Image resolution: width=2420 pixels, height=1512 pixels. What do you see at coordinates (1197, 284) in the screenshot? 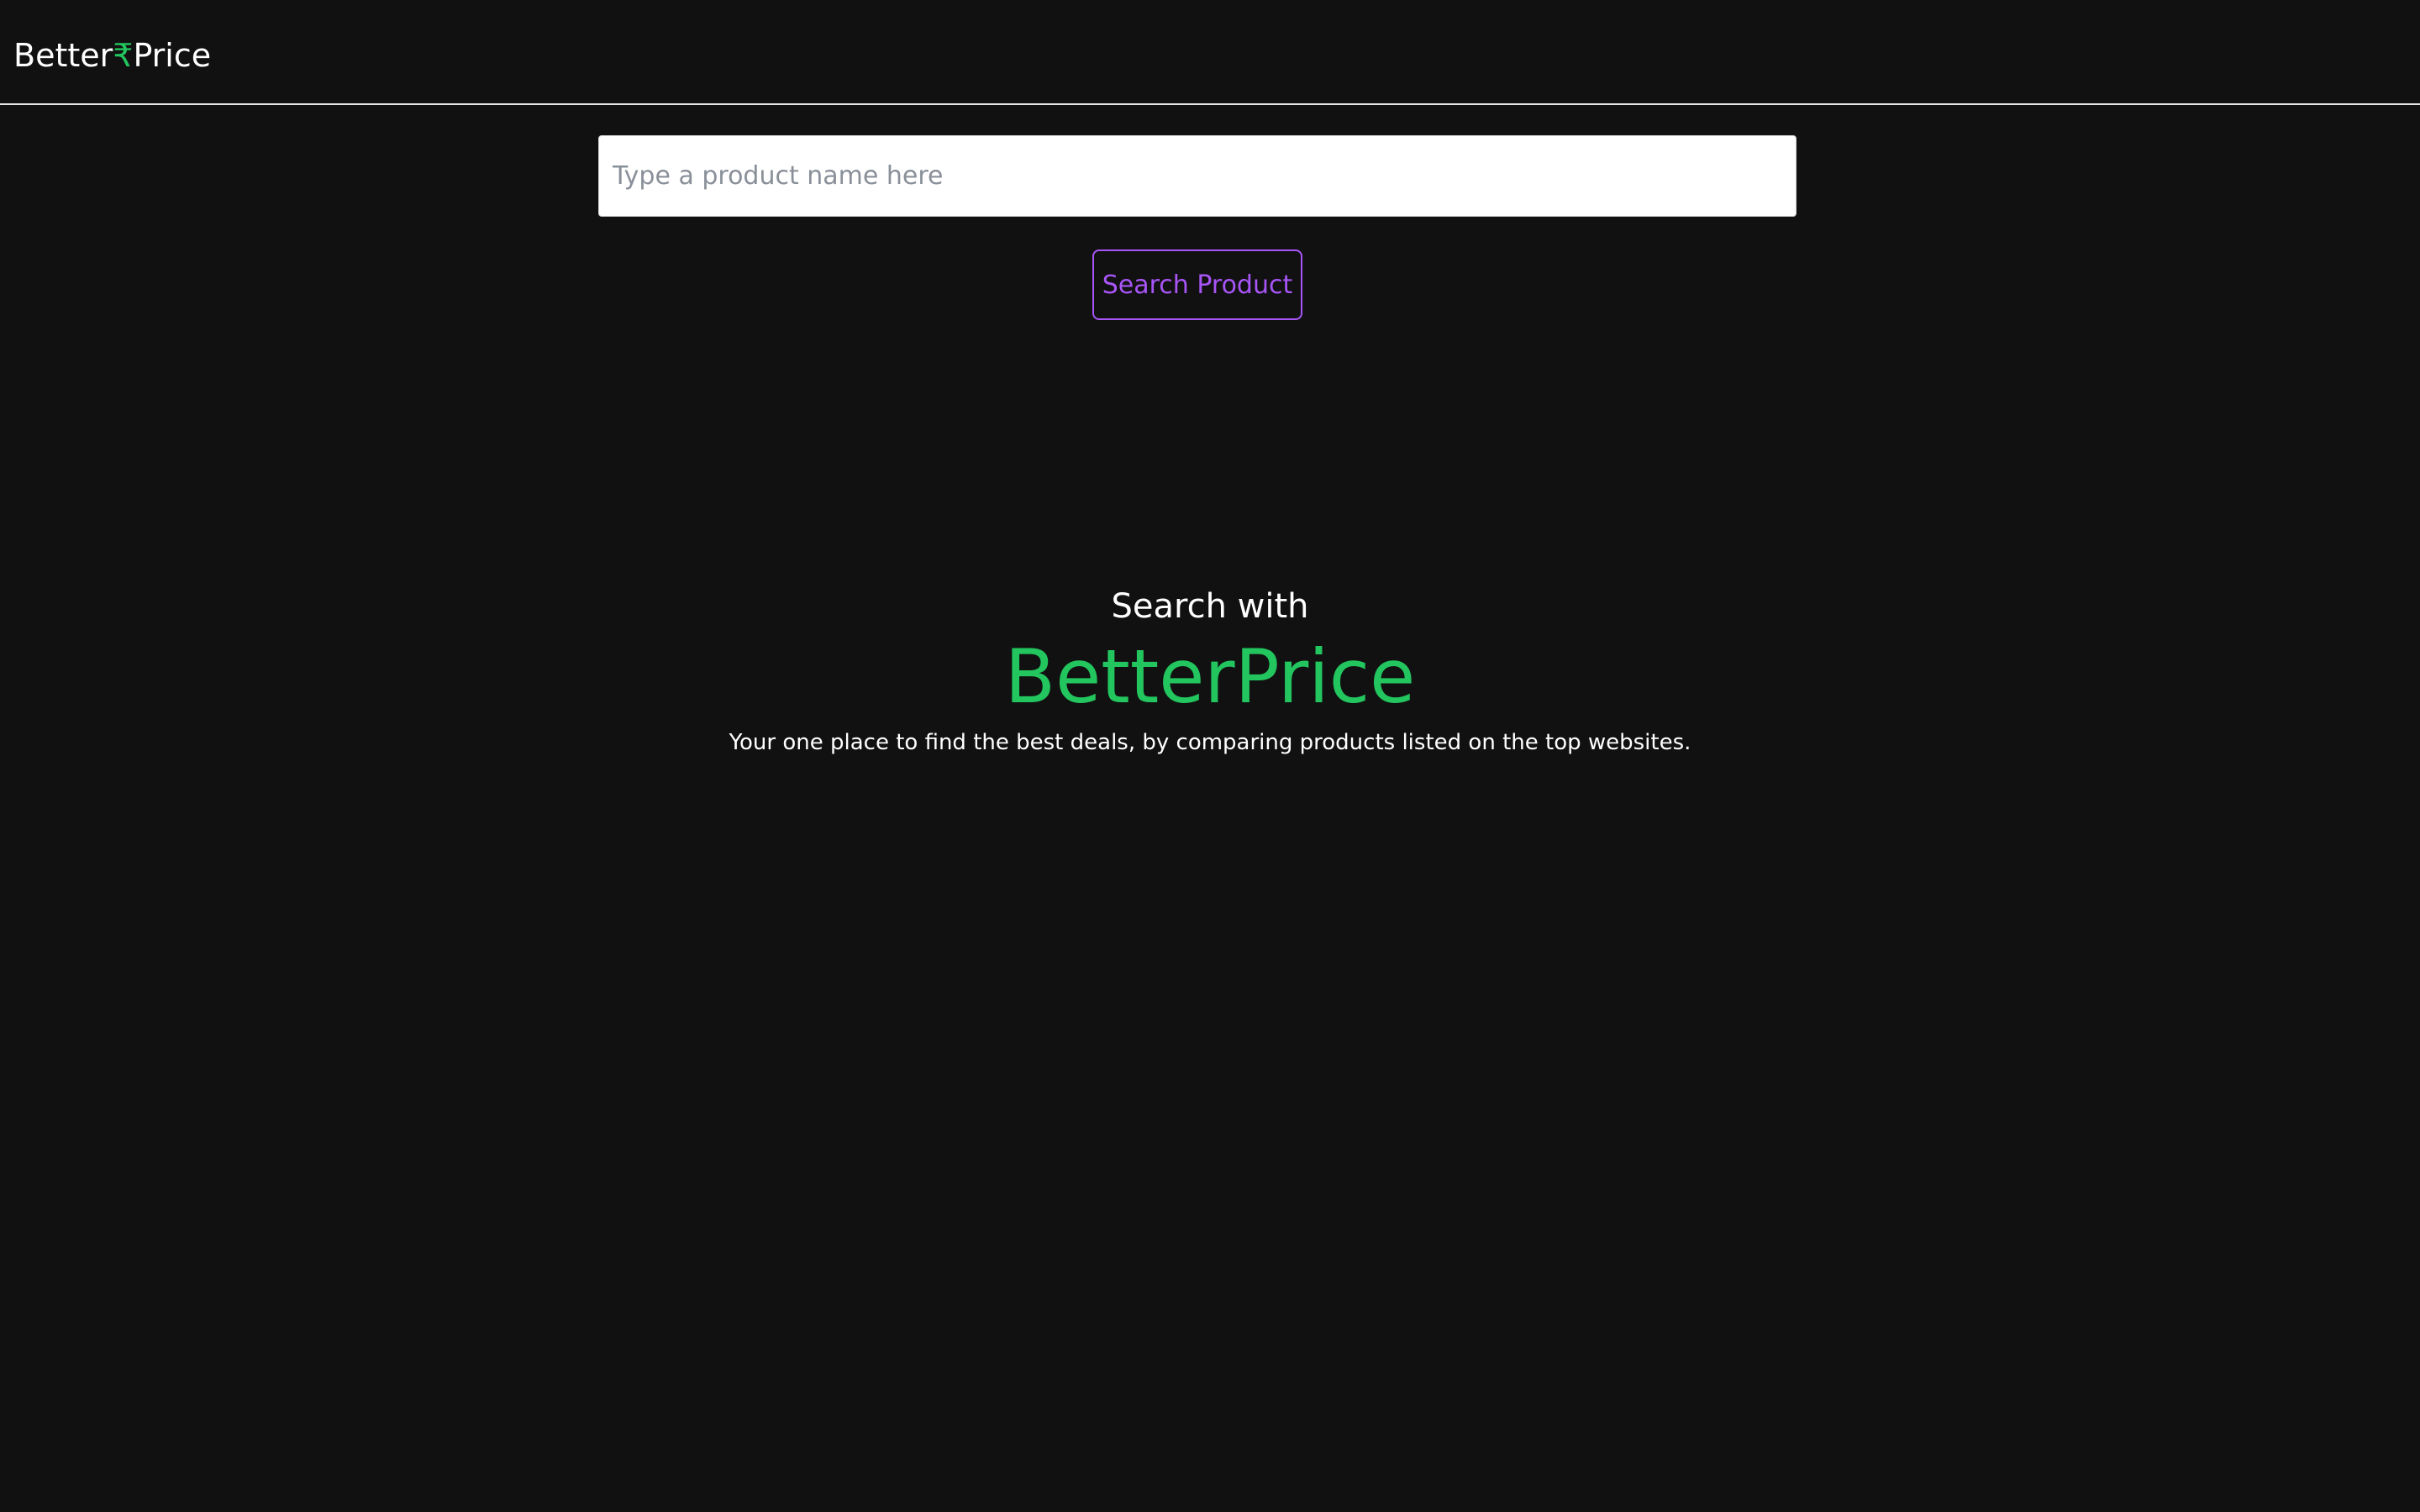
I see `search-product-button: Search Product` at bounding box center [1197, 284].